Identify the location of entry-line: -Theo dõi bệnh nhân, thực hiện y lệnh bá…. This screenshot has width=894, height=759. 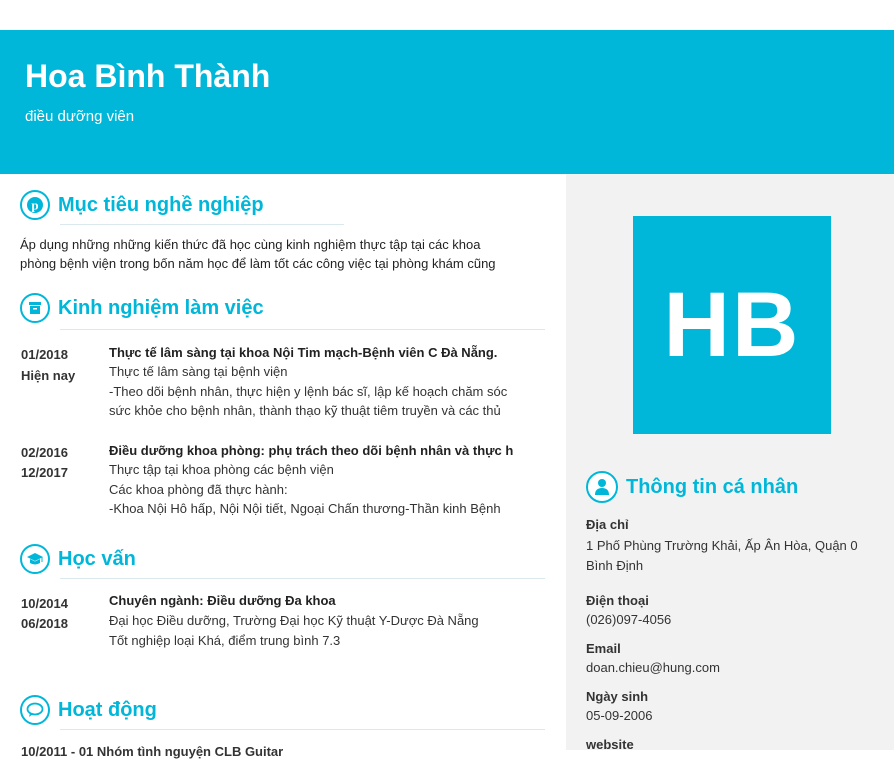
(308, 391).